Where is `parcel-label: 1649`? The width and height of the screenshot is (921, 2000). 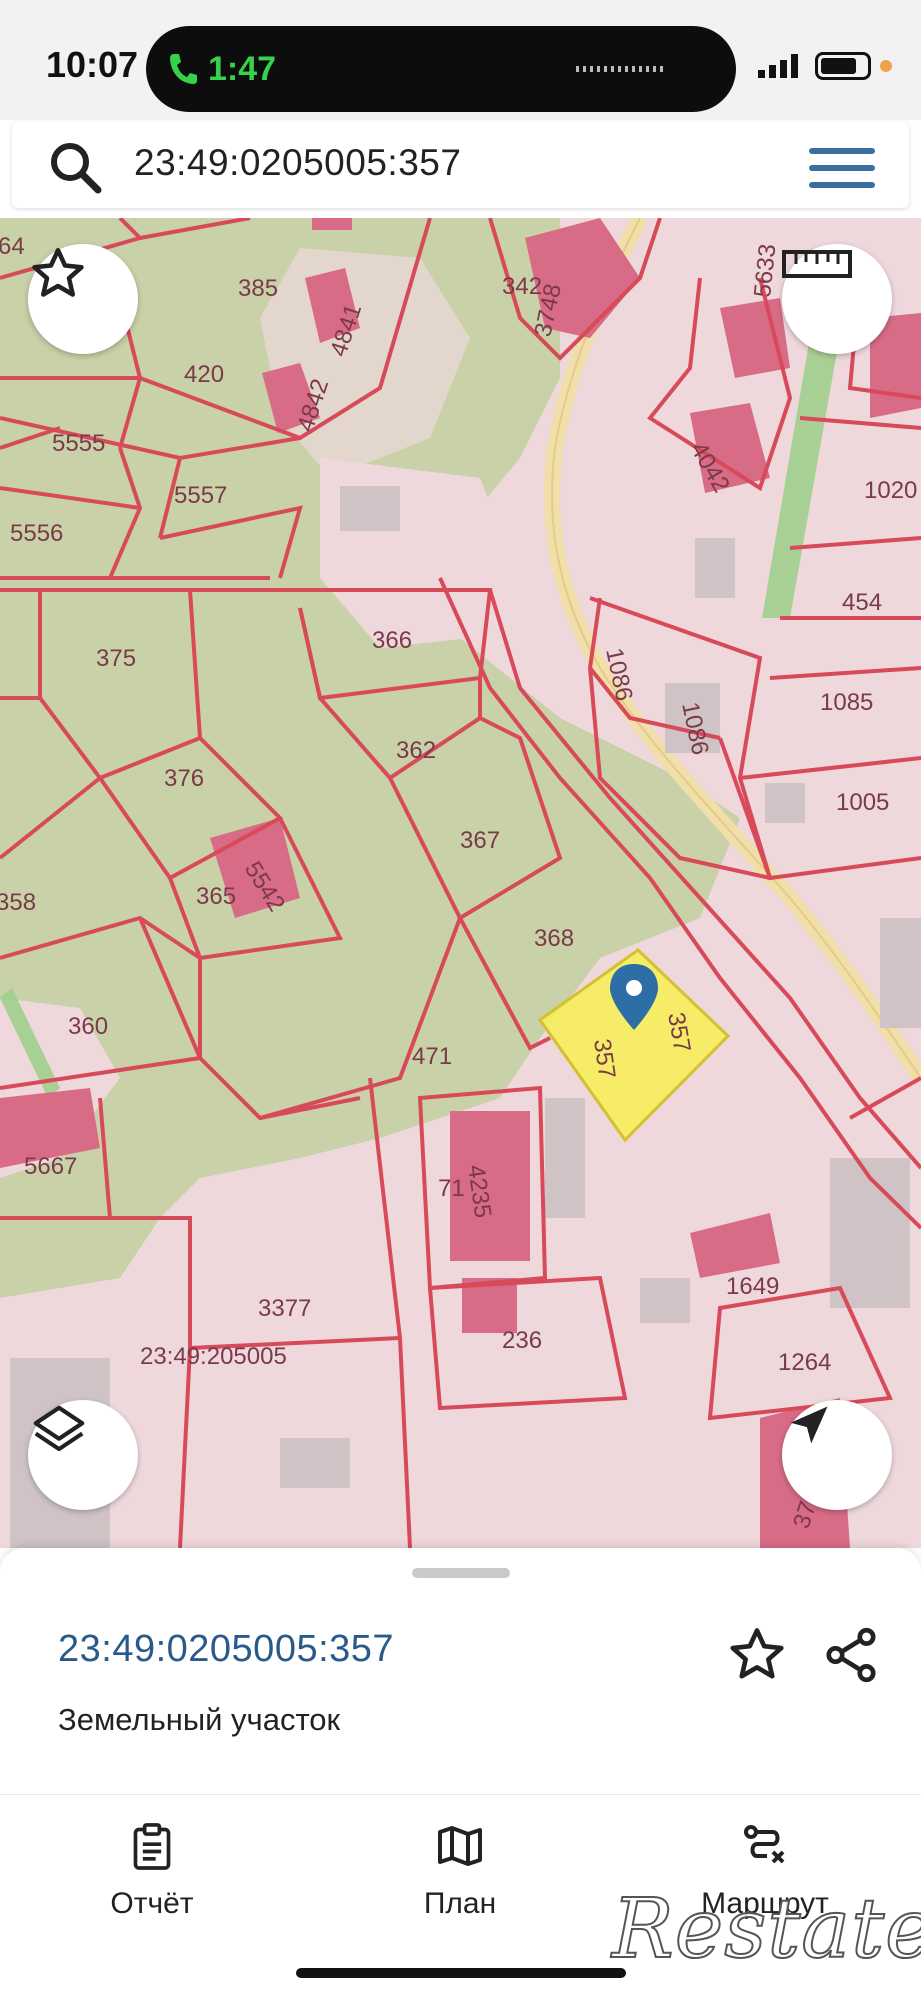 parcel-label: 1649 is located at coordinates (752, 1286).